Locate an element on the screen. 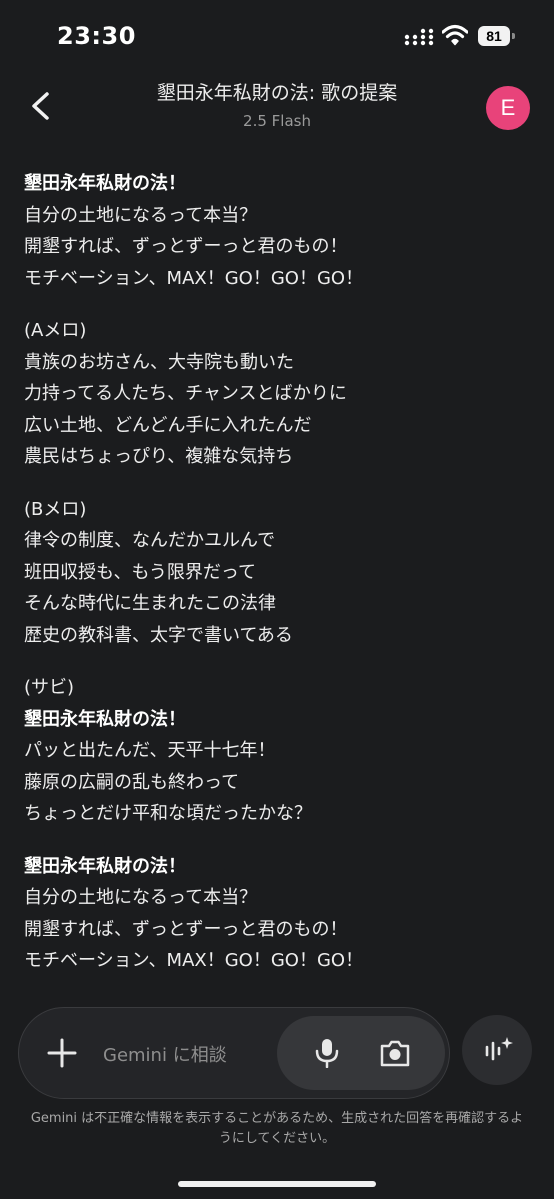 This screenshot has height=1199, width=554. camera-icon is located at coordinates (395, 1053).